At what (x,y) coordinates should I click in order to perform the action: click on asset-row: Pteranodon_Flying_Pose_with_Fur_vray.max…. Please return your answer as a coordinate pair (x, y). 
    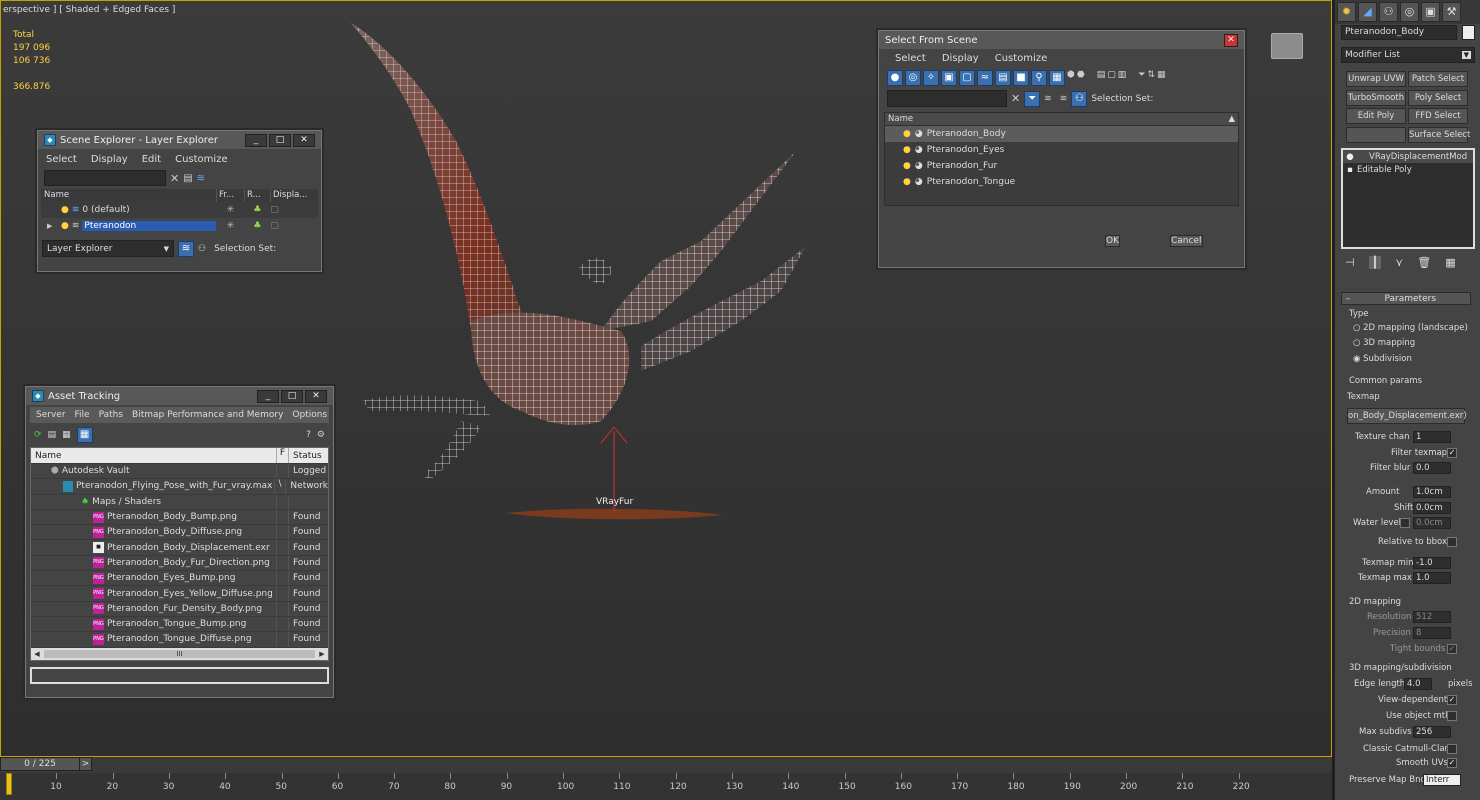
    Looking at the image, I should click on (179, 487).